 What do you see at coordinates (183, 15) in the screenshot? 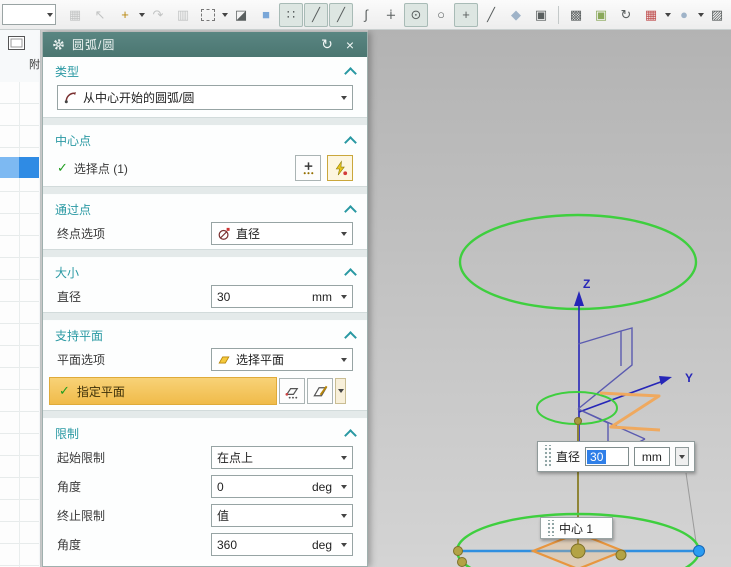
I see `align-tool-icon: ▥` at bounding box center [183, 15].